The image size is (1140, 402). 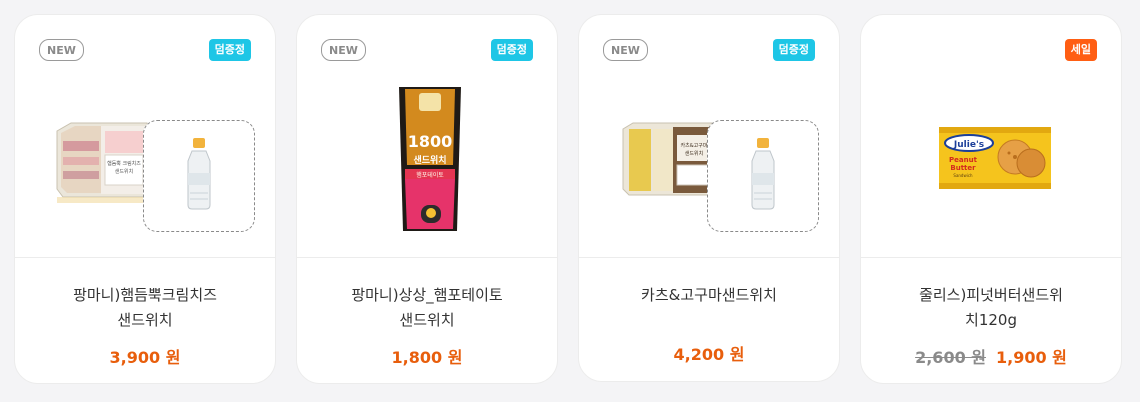 I want to click on svg-text: 1800, so click(x=430, y=141).